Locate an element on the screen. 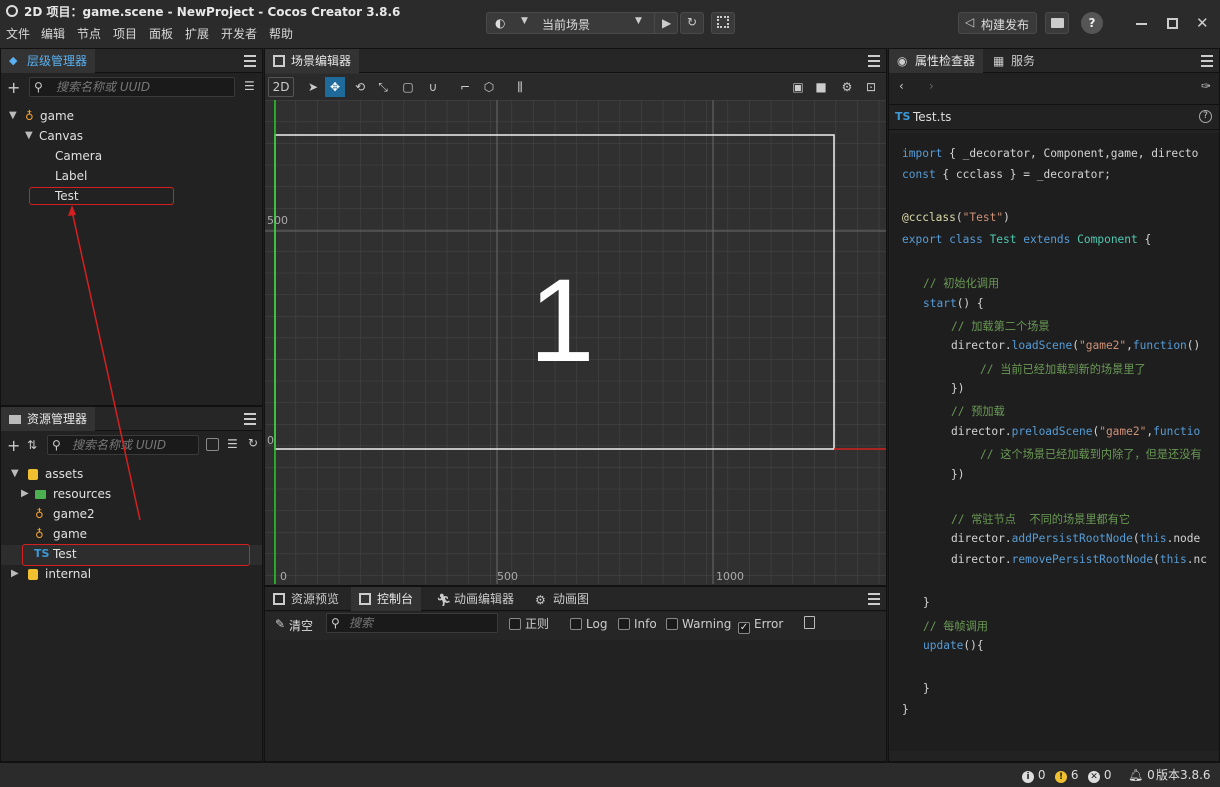  tab-hierarchy: ◆ 层级管理器 is located at coordinates (48, 61).